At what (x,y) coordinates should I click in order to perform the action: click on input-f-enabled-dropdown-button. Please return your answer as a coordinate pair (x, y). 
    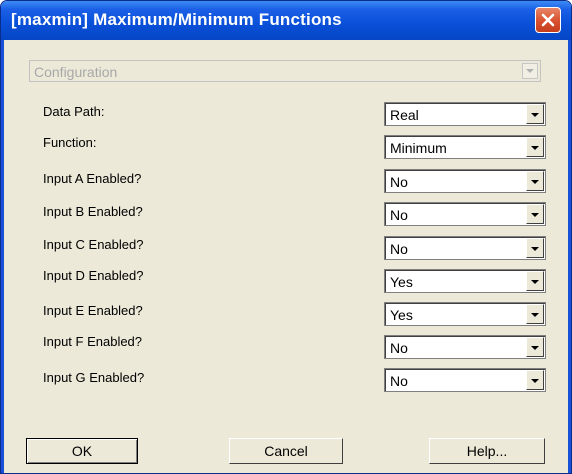
    Looking at the image, I should click on (535, 347).